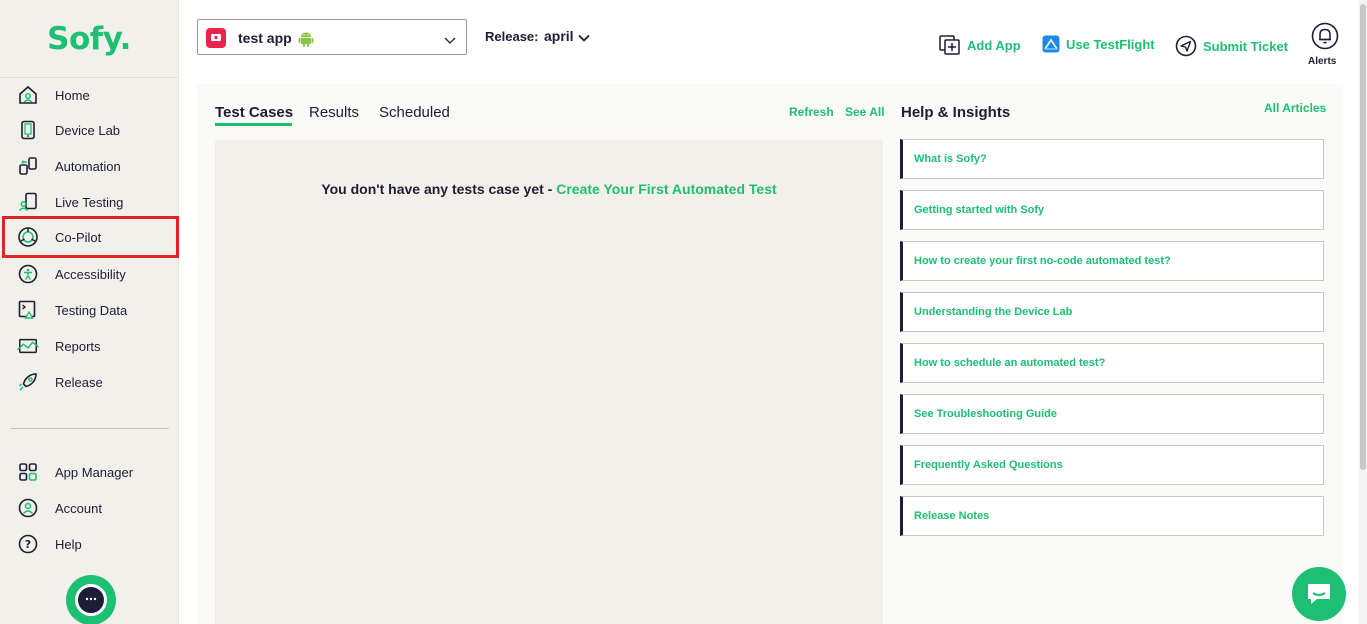  What do you see at coordinates (332, 37) in the screenshot?
I see `app-selector: test app` at bounding box center [332, 37].